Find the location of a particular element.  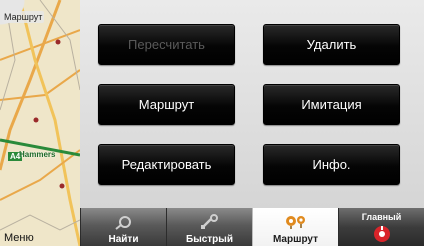

edit-button: Редактировать is located at coordinates (166, 164).